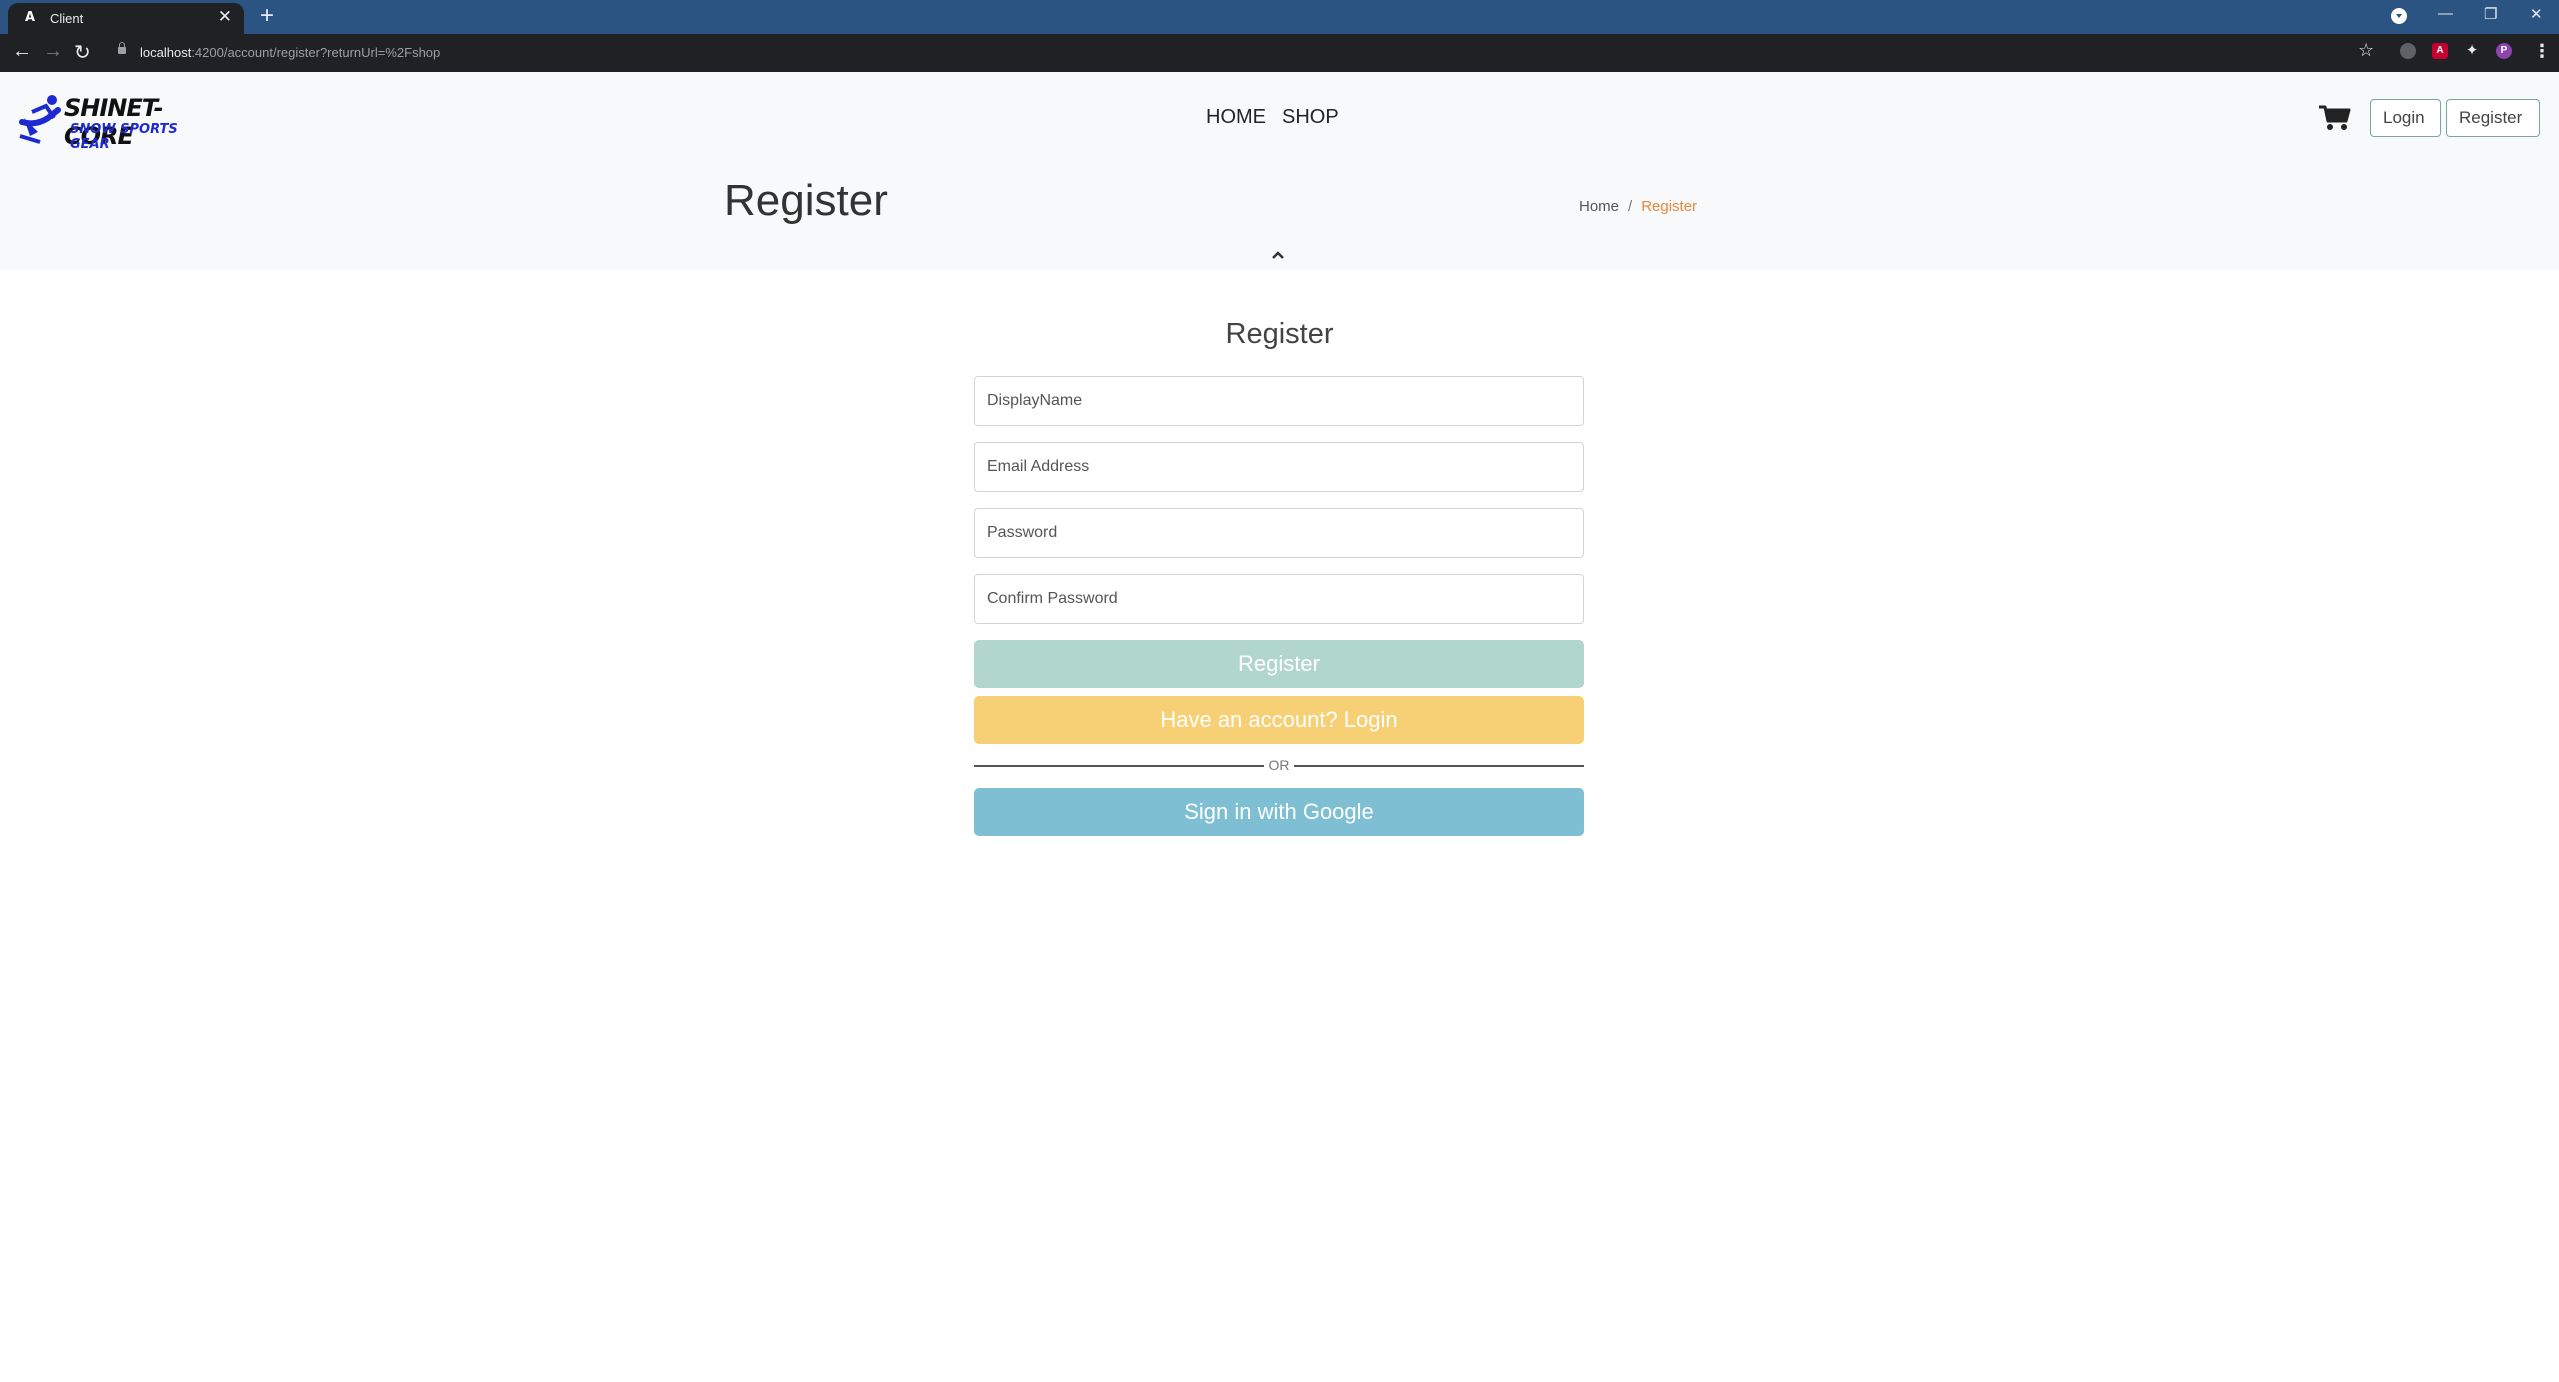 This screenshot has height=1382, width=2559. I want to click on shopping-cart-icon, so click(2335, 118).